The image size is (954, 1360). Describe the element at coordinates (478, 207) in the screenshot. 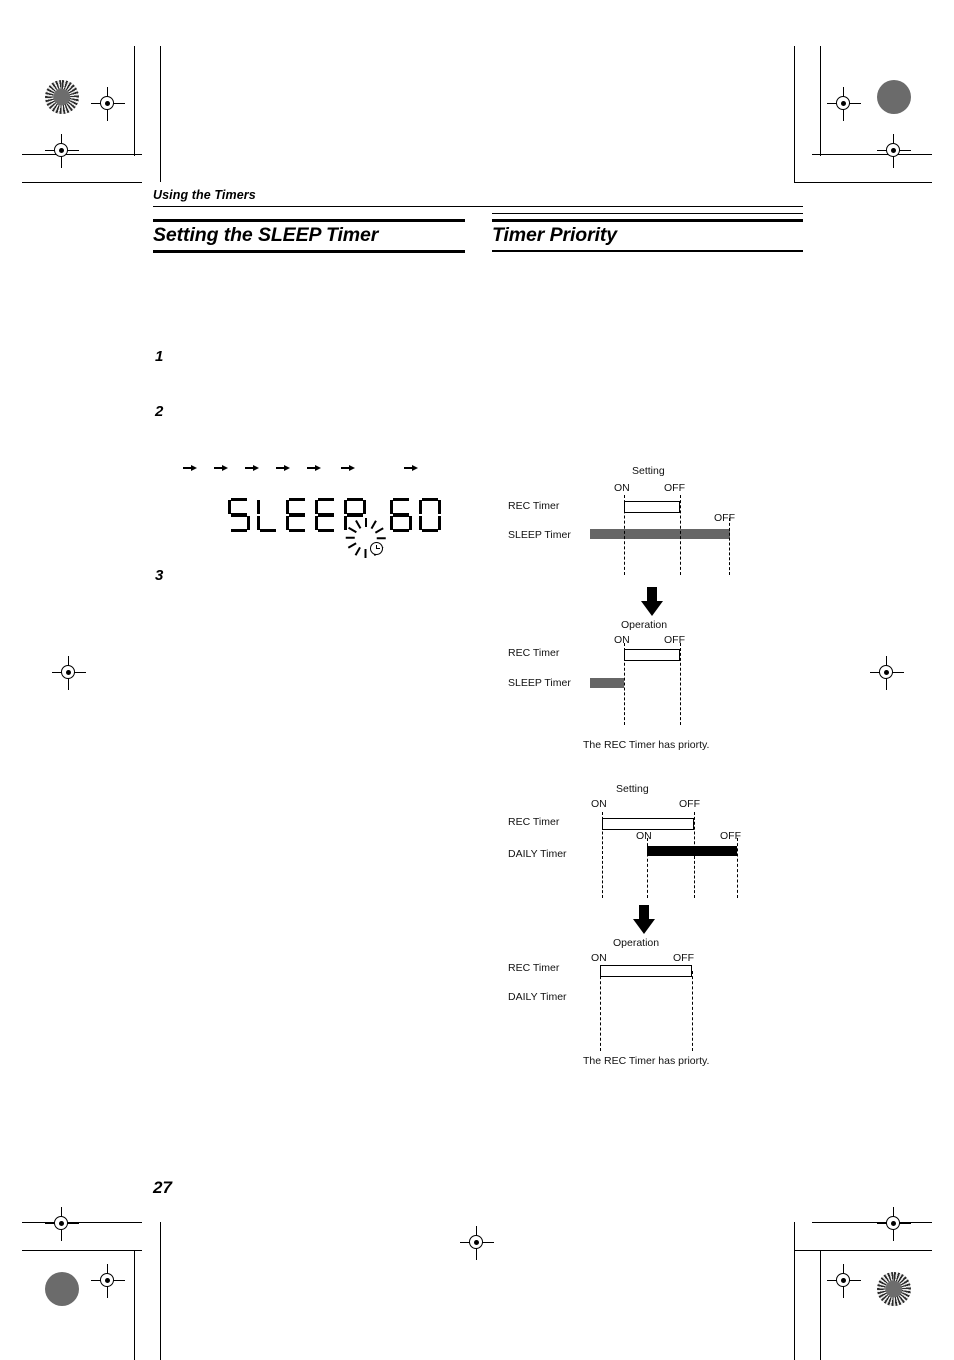

I see `running-head-rule` at that location.